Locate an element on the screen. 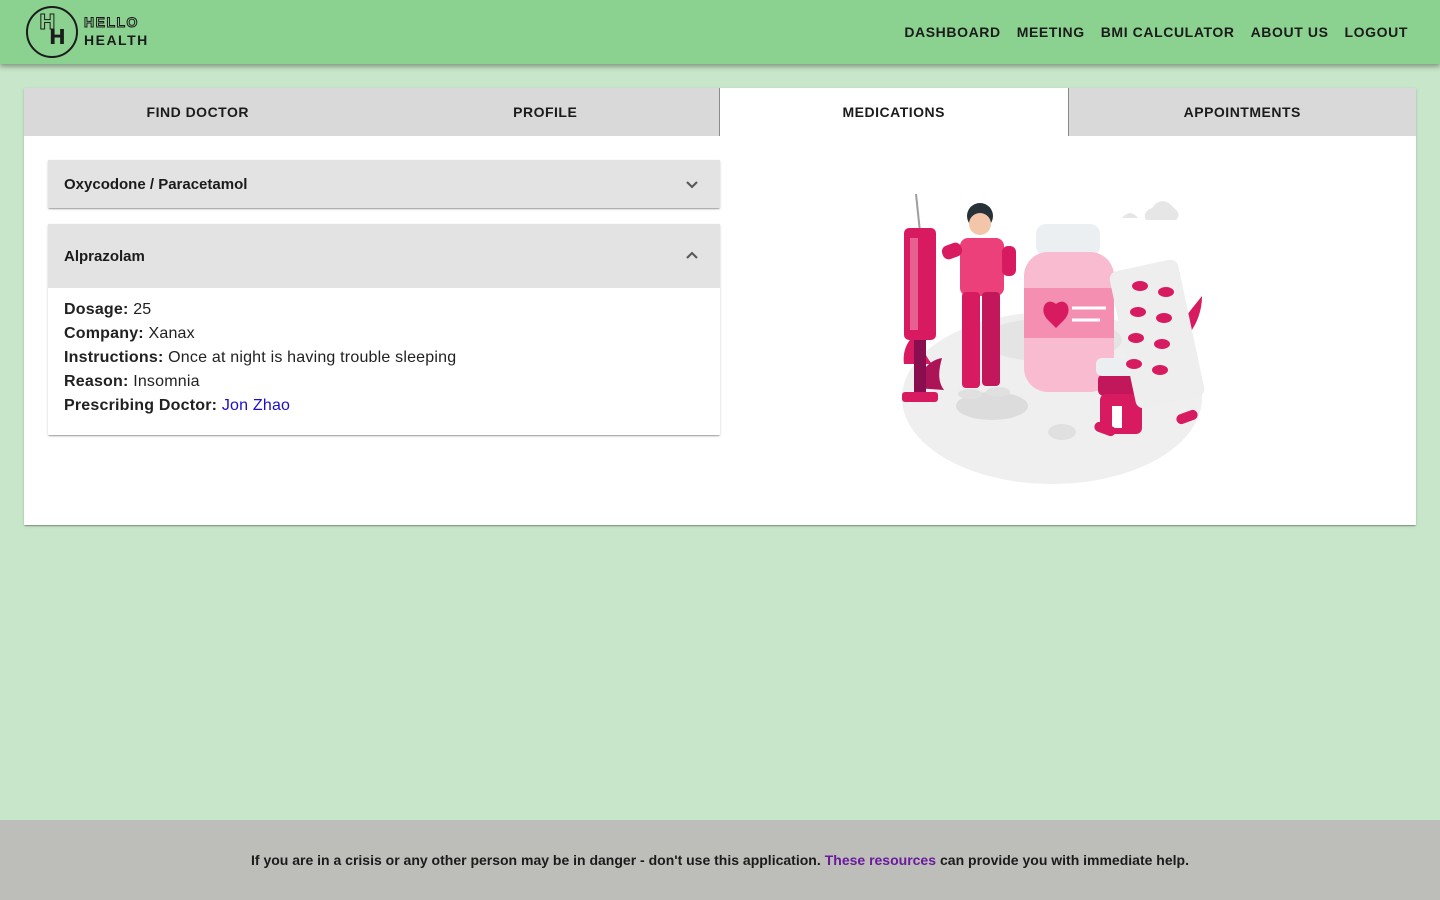 This screenshot has width=1440, height=900. crisis-resources-link: These resources is located at coordinates (880, 860).